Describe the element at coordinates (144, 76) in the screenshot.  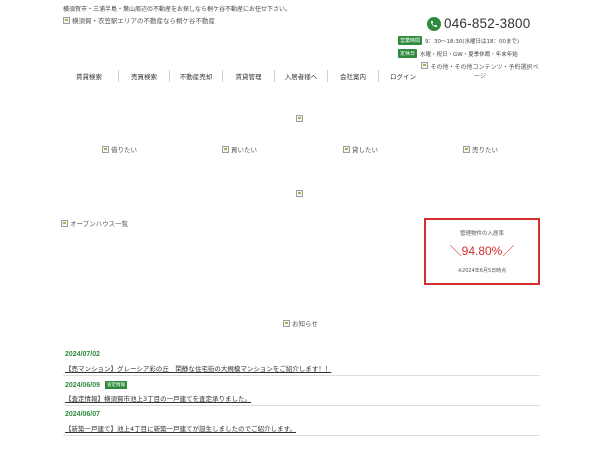
I see `nav-sale-search: 売買検索` at that location.